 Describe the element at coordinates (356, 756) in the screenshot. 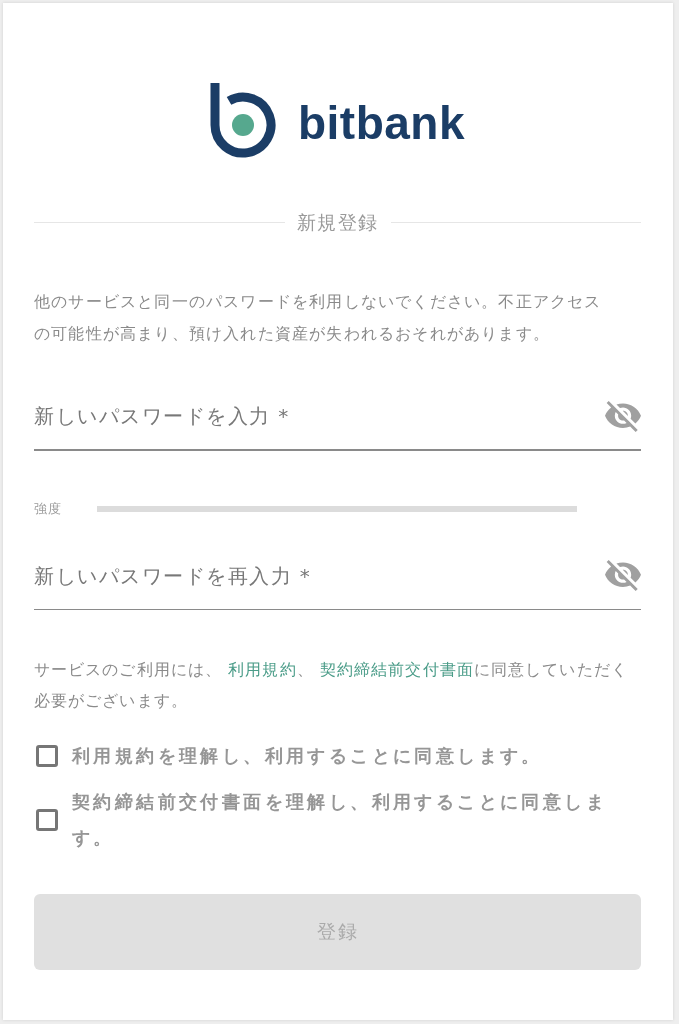

I see `checkbox-label: 利用規約を理解し、利用することに同意します。` at that location.